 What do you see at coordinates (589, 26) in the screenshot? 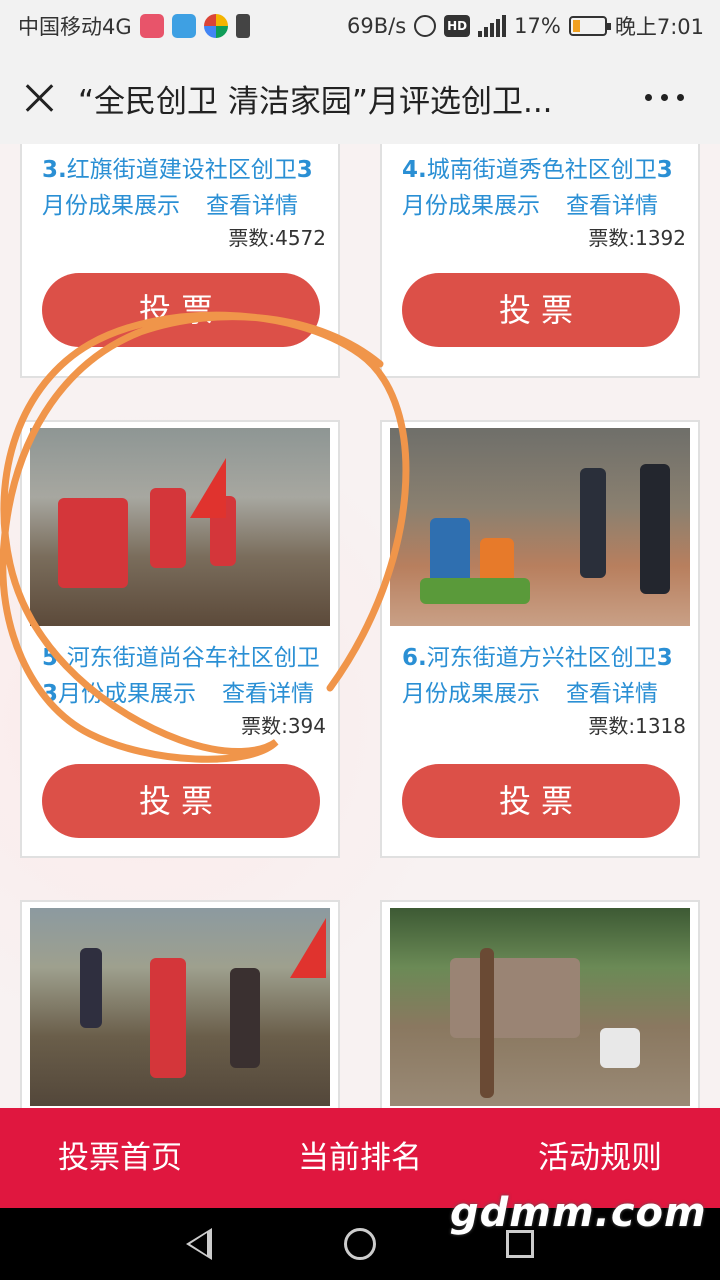
I see `battery-icon` at bounding box center [589, 26].